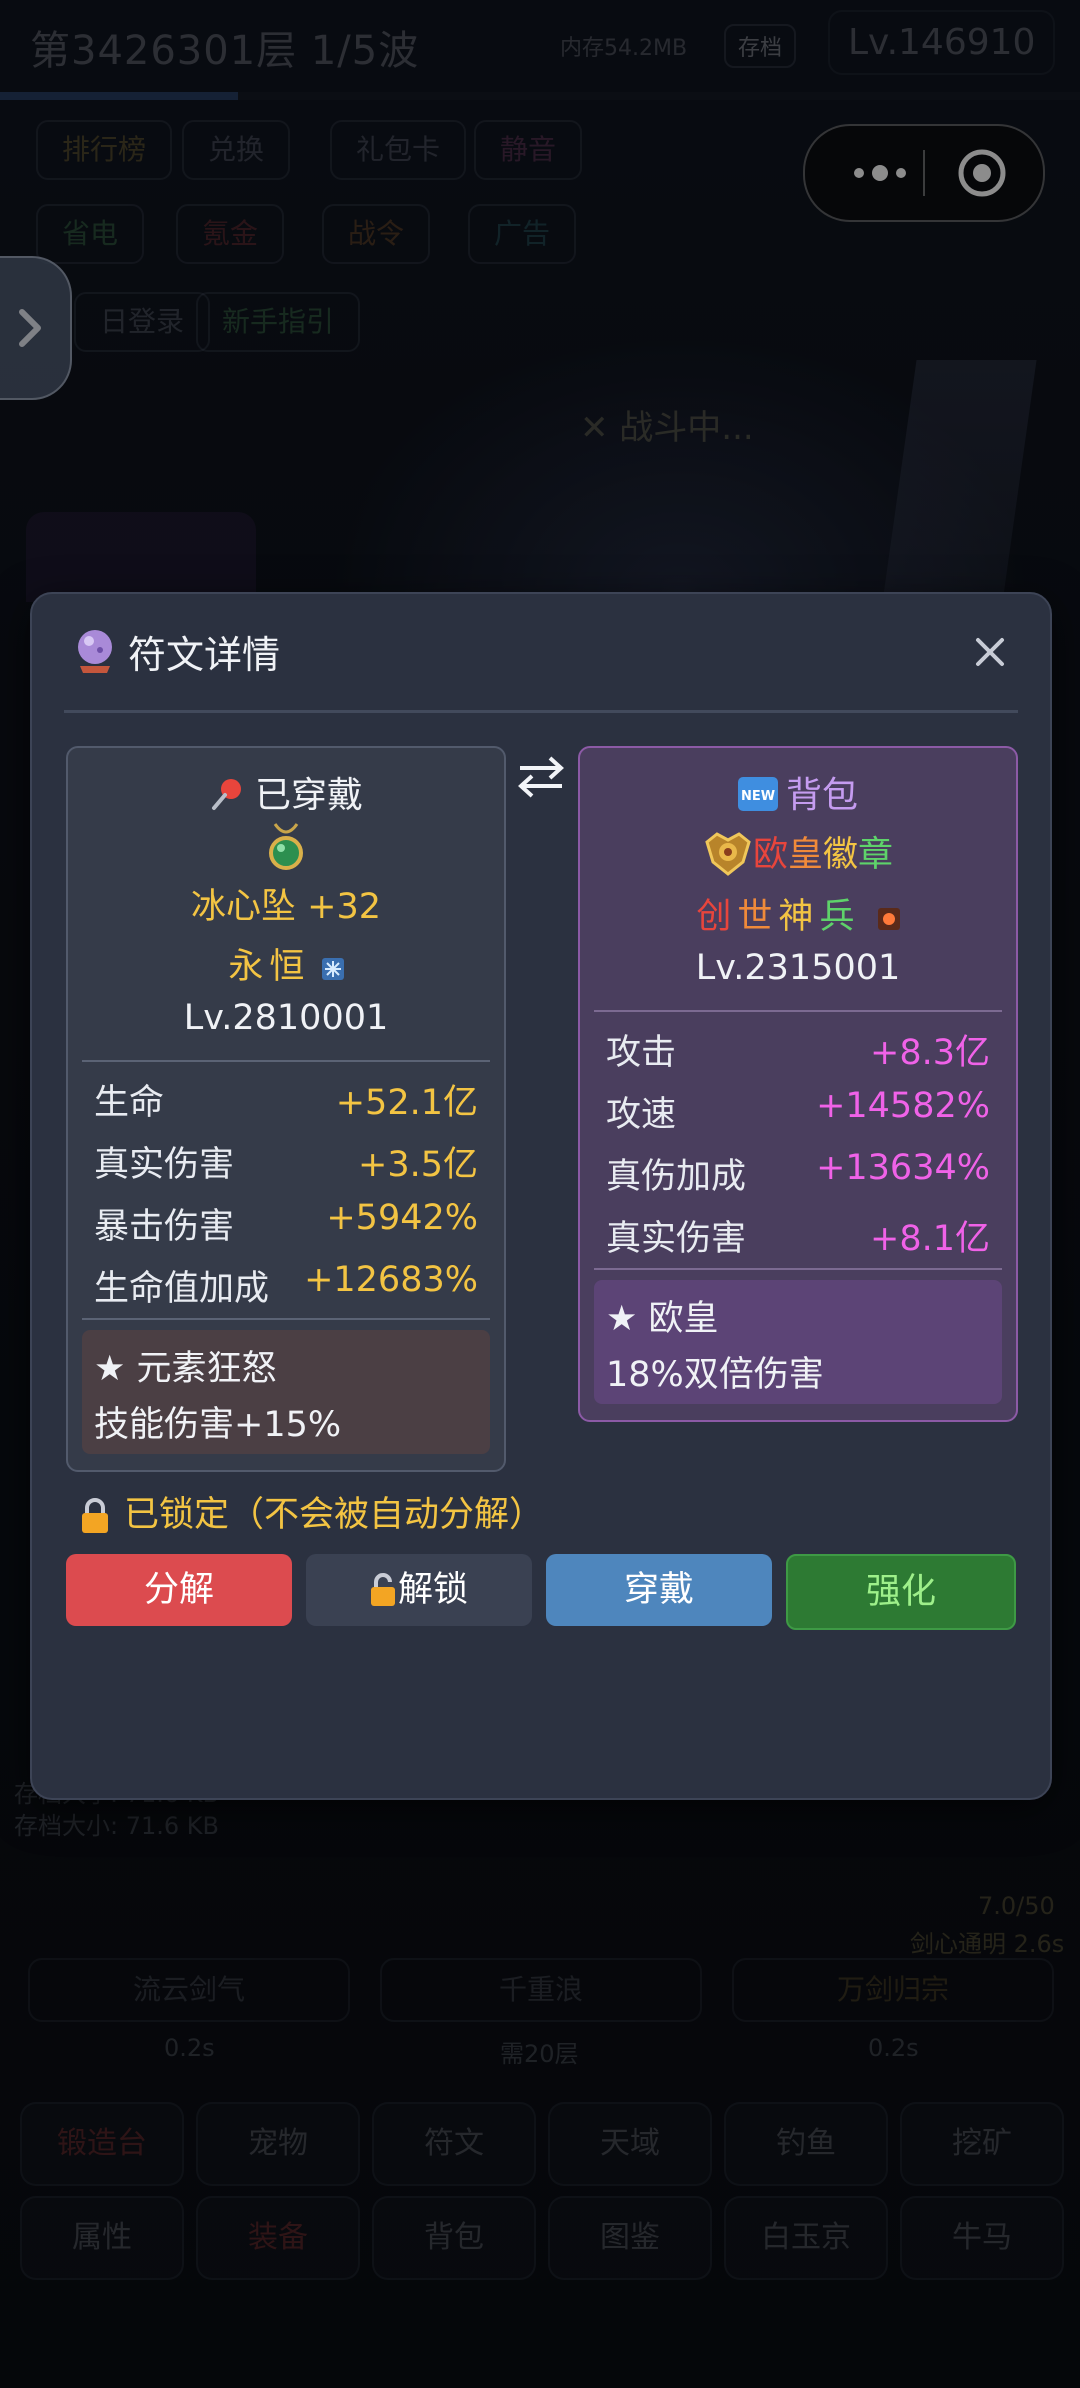  What do you see at coordinates (841, 855) in the screenshot?
I see `name-char: 徽` at bounding box center [841, 855].